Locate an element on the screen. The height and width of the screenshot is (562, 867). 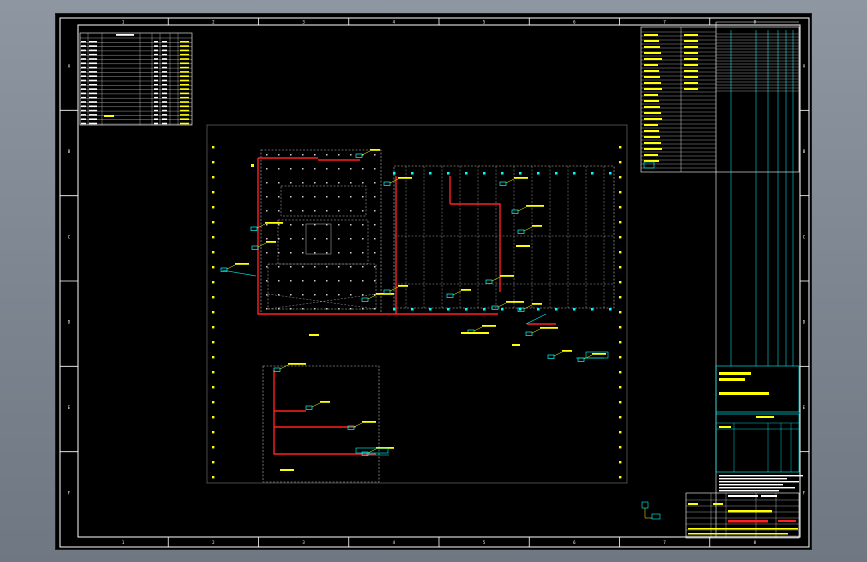
north-arrow-symbol is located at coordinates (651, 510).